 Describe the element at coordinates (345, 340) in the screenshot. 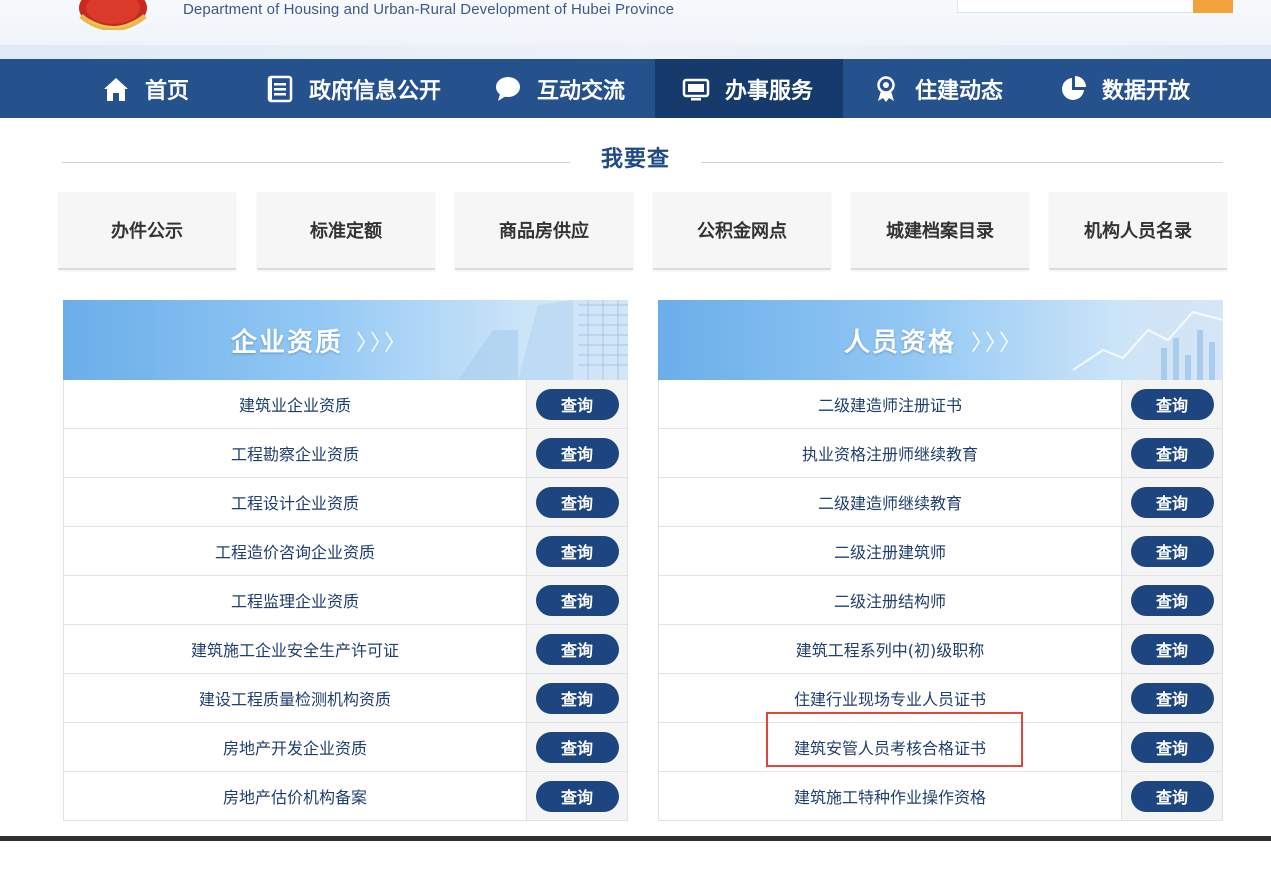

I see `enterprise-banner: 企业资质 〉〉〉` at that location.